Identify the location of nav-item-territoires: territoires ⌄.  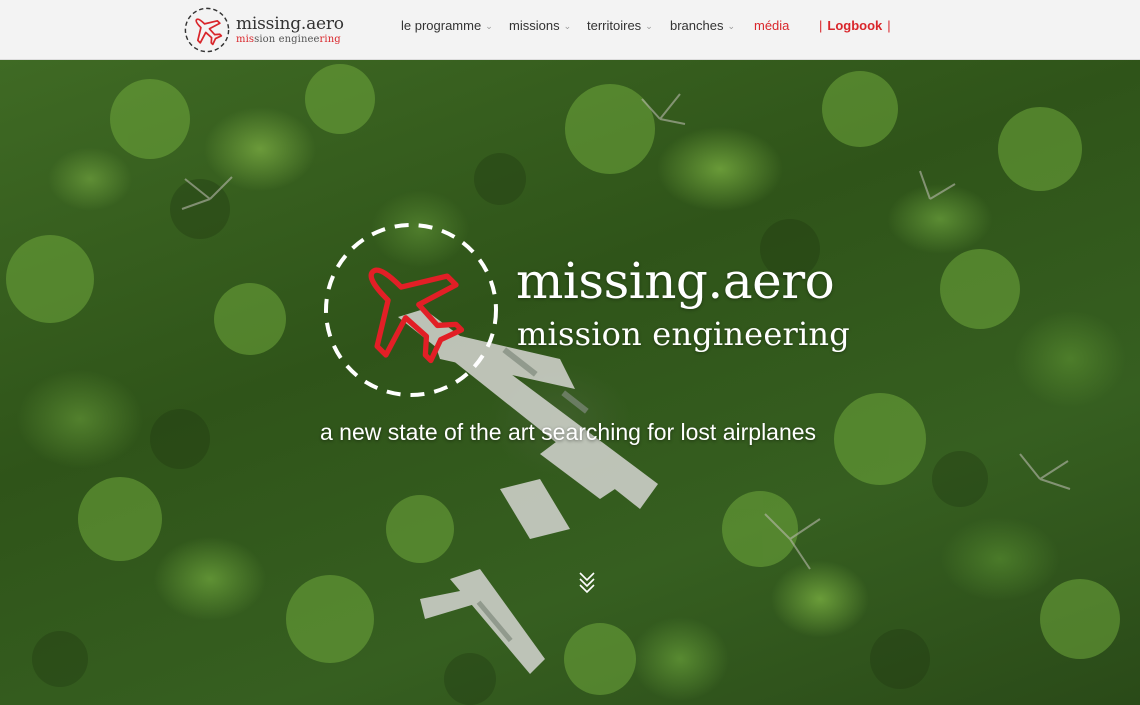
(620, 25).